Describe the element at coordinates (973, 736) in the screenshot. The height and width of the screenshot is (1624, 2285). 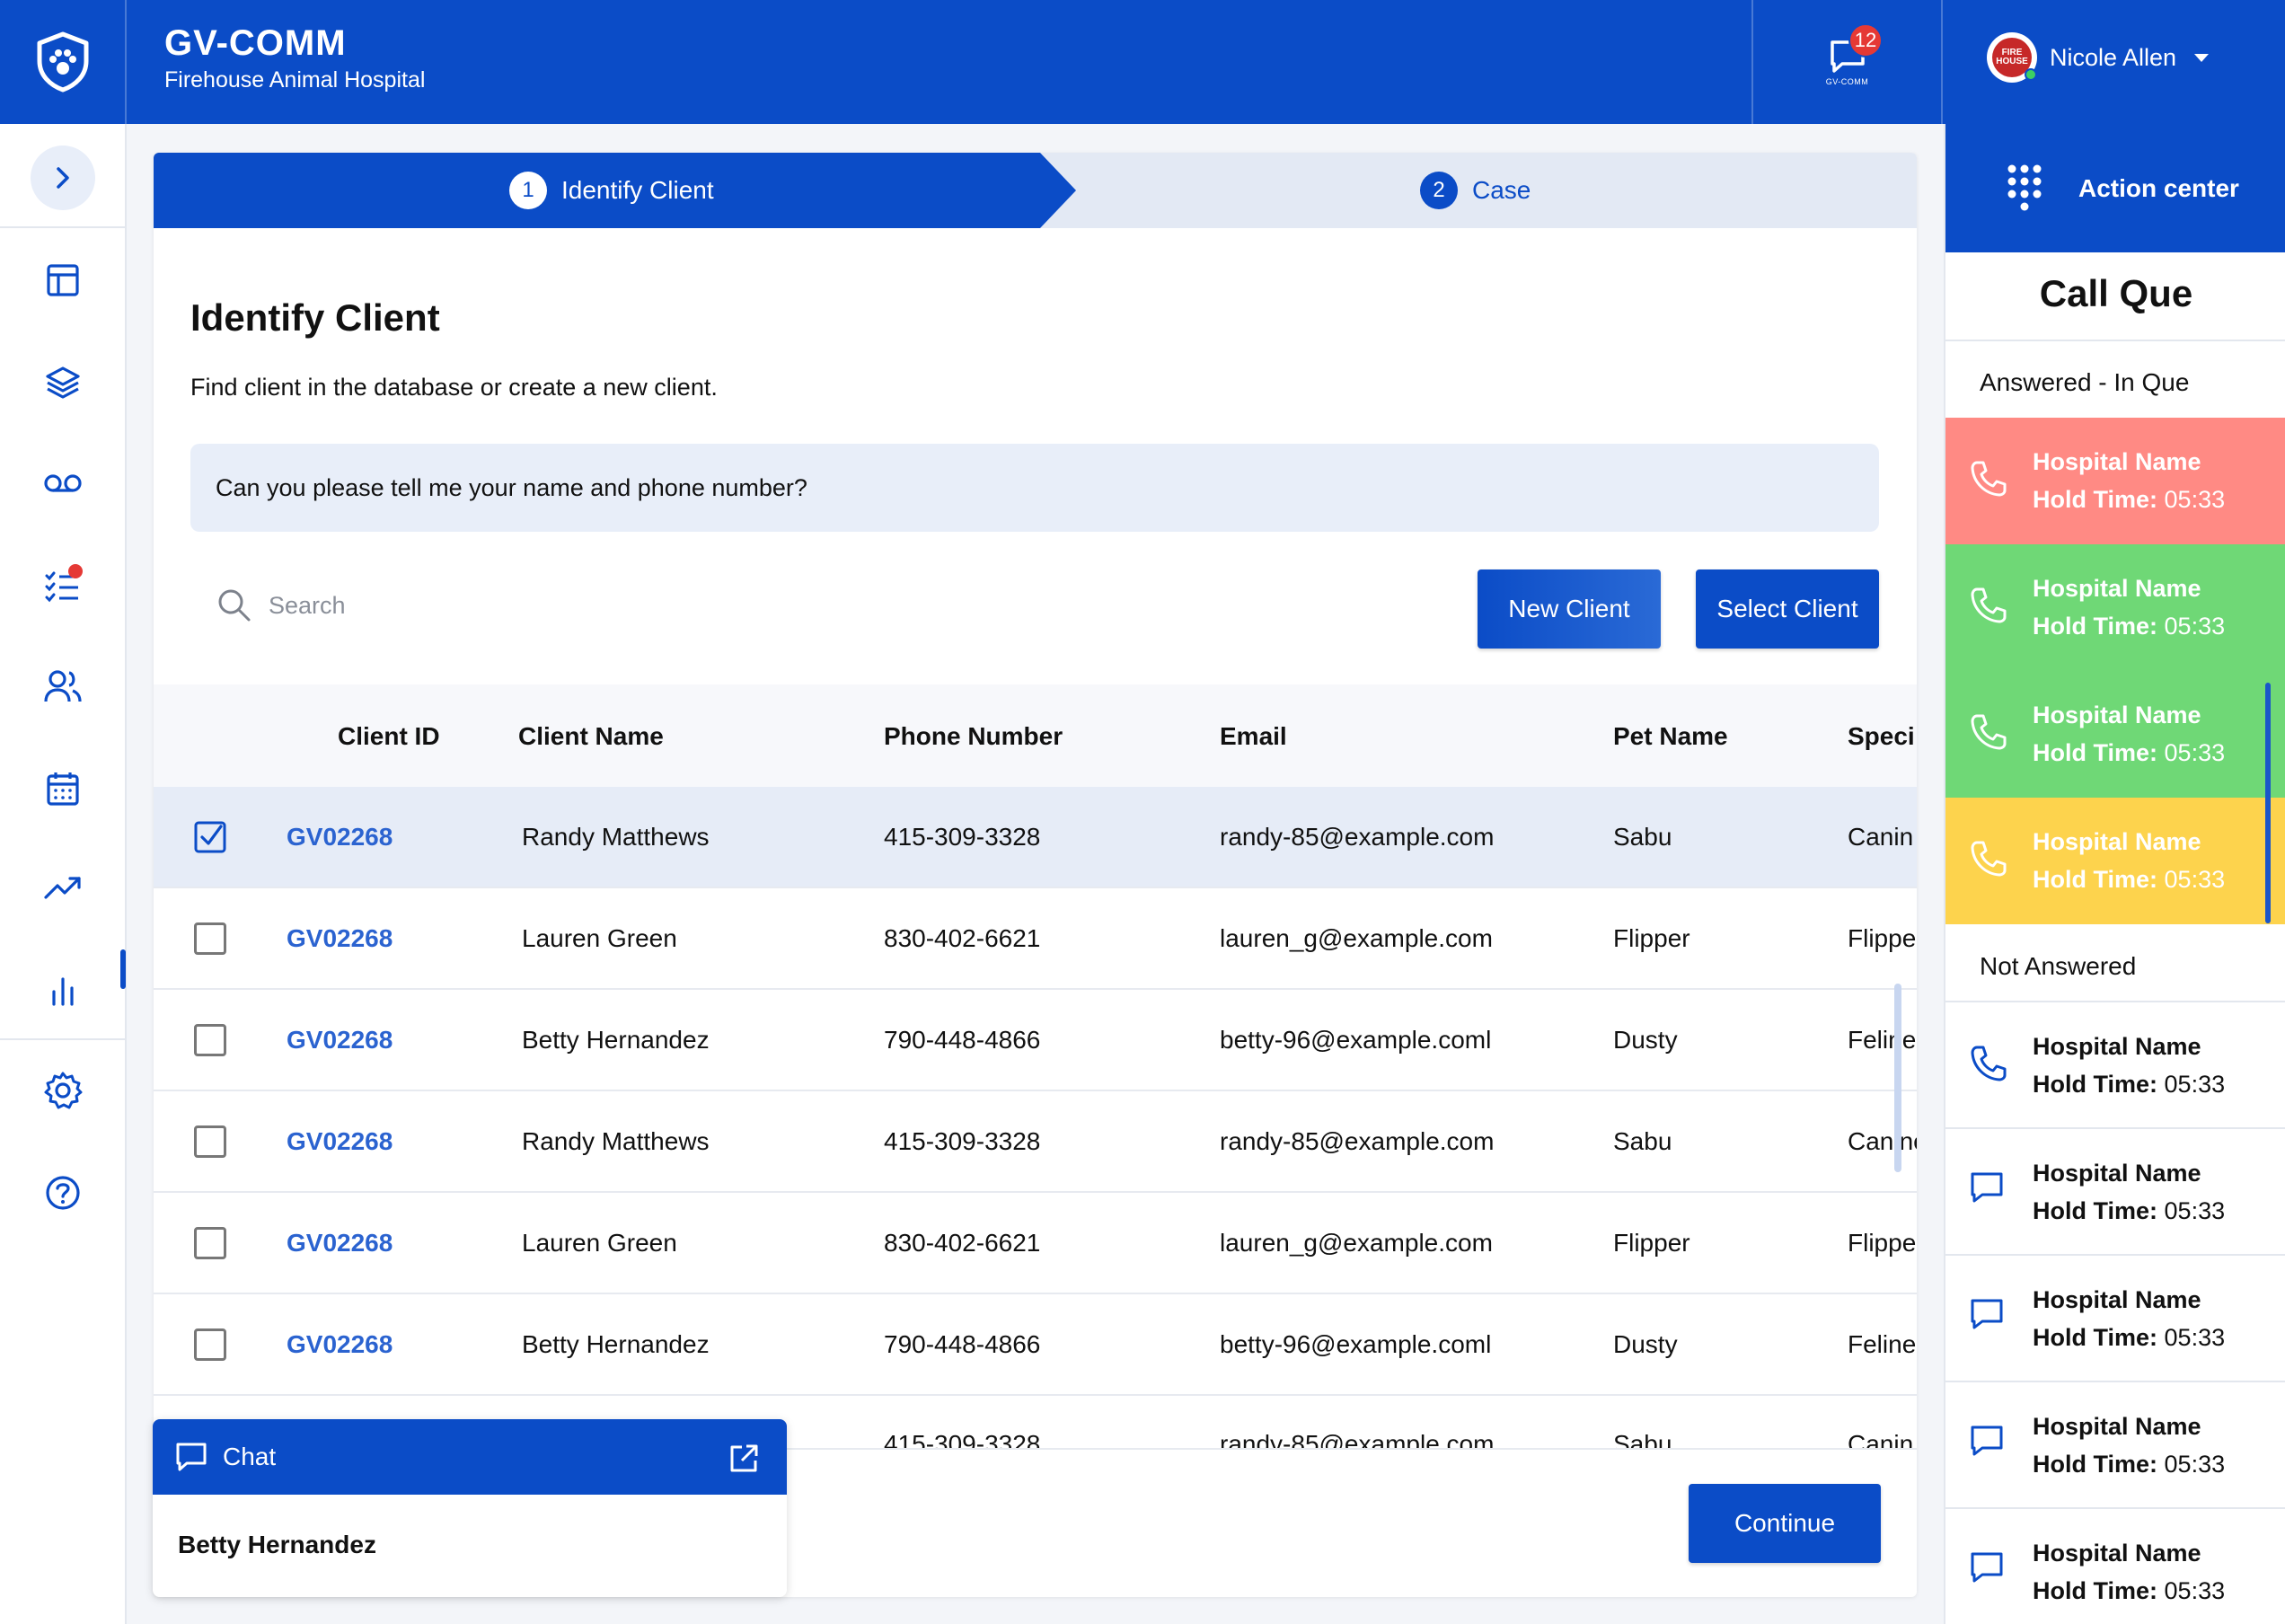
I see `column-header: Phone Number` at that location.